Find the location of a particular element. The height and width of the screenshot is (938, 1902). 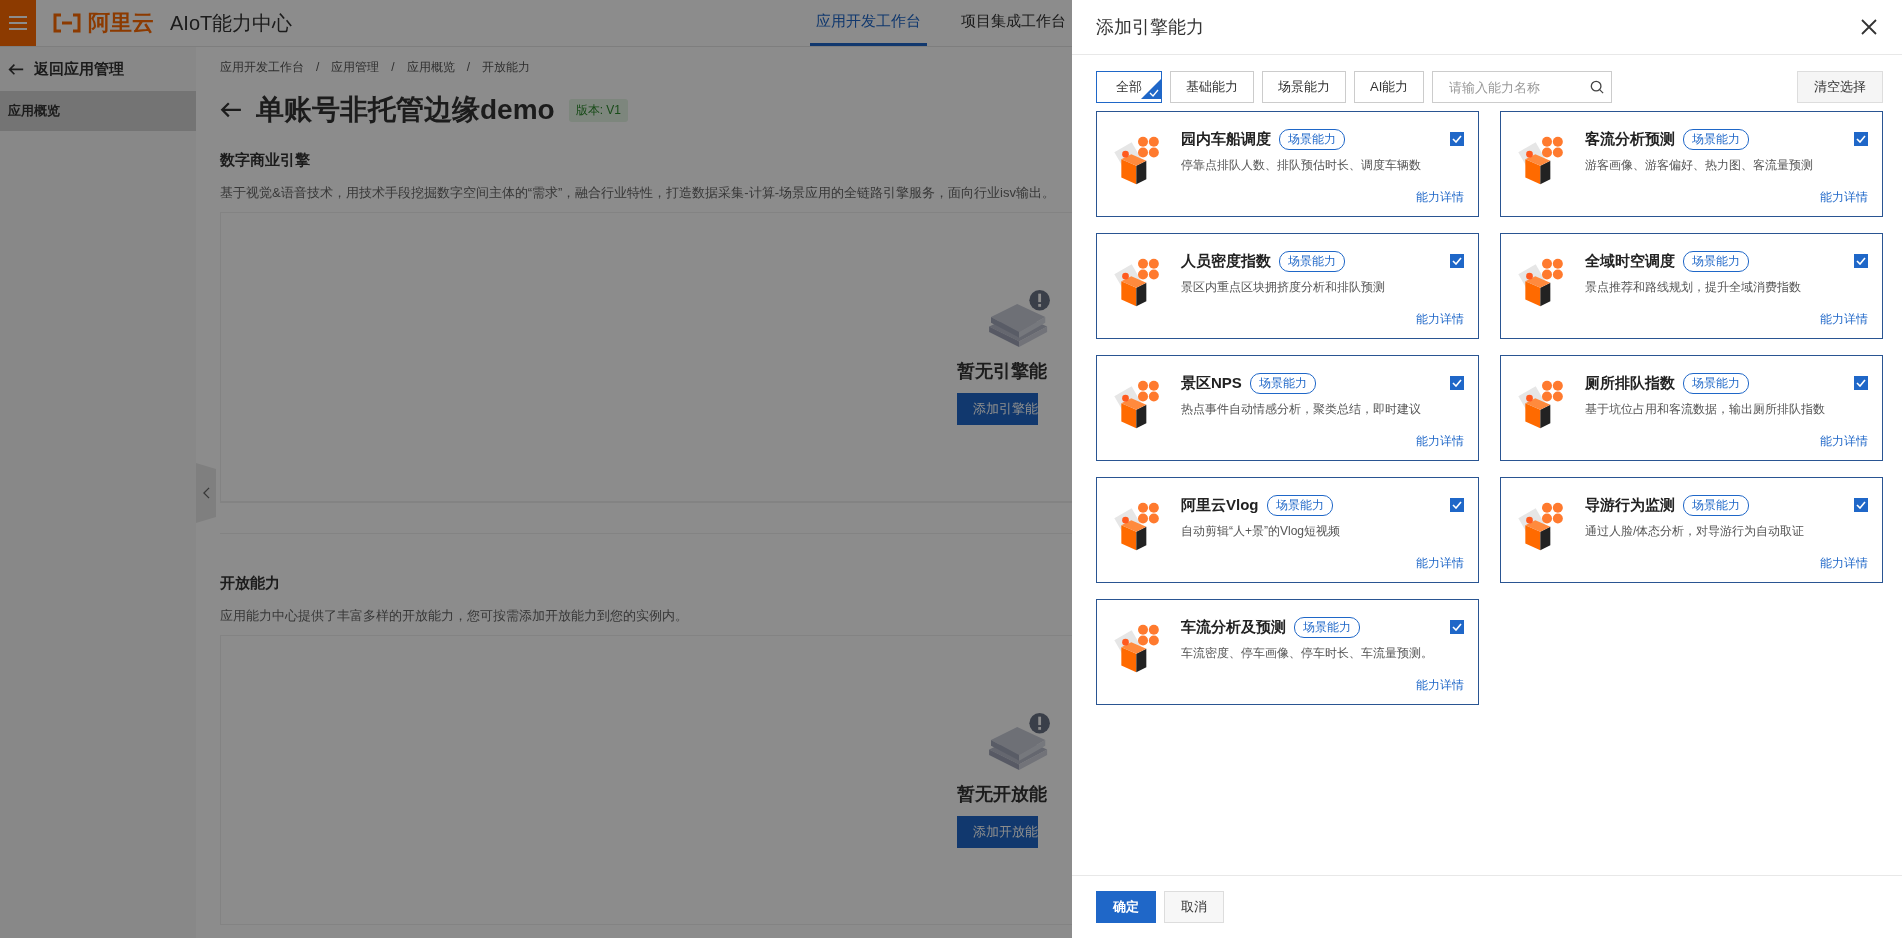

ability-name: 人员密度指数 is located at coordinates (1226, 261).